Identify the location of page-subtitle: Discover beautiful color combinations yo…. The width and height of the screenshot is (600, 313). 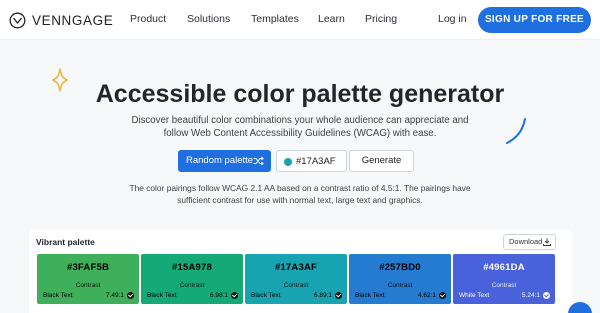
(300, 127).